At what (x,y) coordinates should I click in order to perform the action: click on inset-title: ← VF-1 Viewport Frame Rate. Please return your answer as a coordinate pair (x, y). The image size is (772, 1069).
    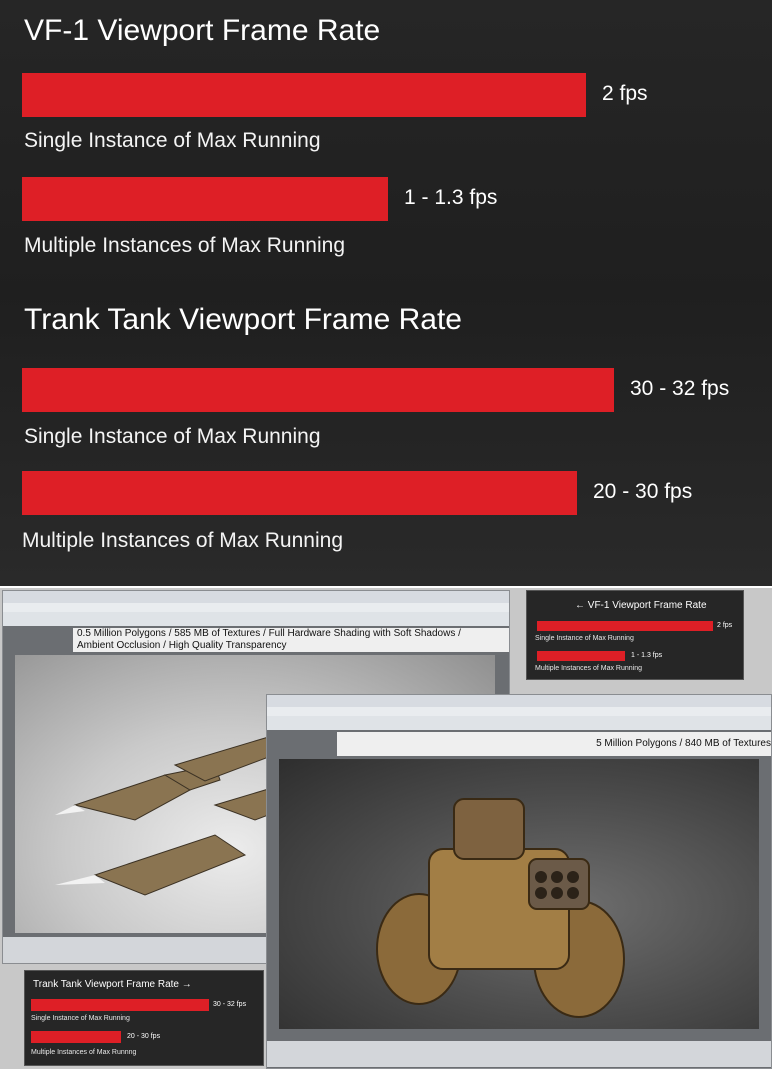
    Looking at the image, I should click on (641, 605).